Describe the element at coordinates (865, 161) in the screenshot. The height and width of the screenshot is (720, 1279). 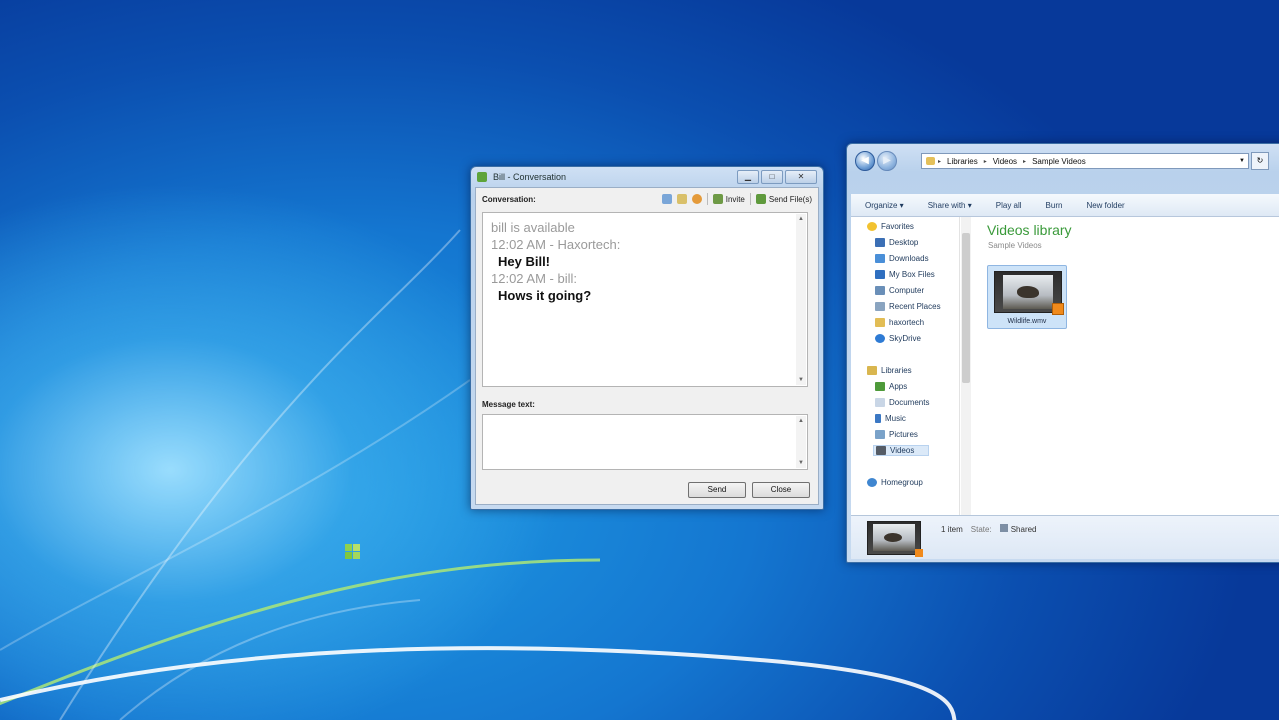
I see `back-button: ◀` at that location.